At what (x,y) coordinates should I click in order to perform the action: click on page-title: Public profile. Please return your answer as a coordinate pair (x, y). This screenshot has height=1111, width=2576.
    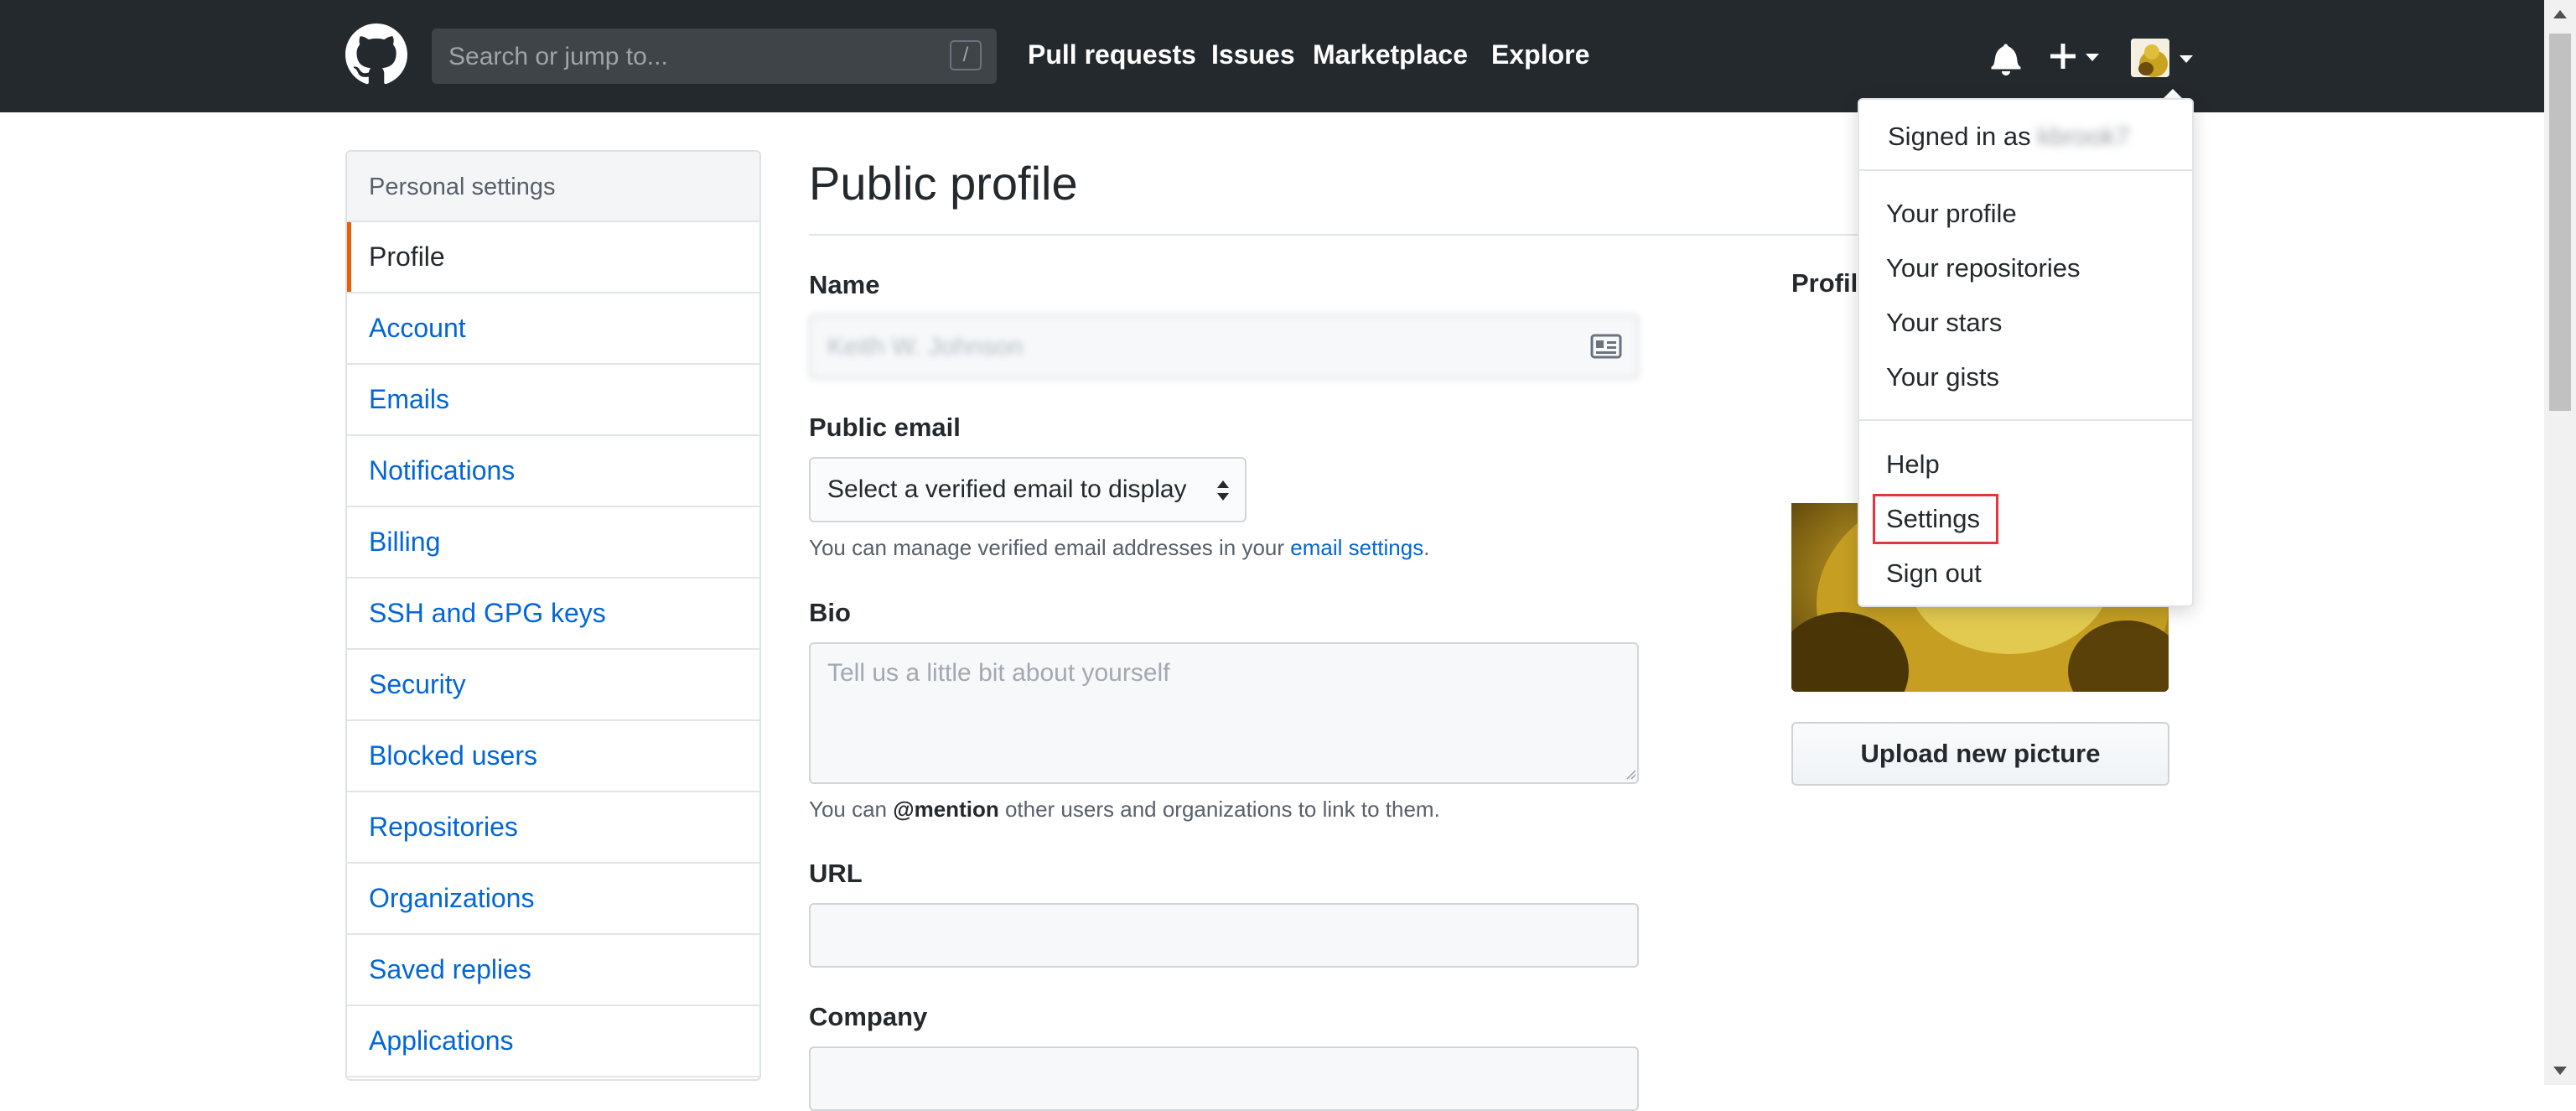
    Looking at the image, I should click on (943, 183).